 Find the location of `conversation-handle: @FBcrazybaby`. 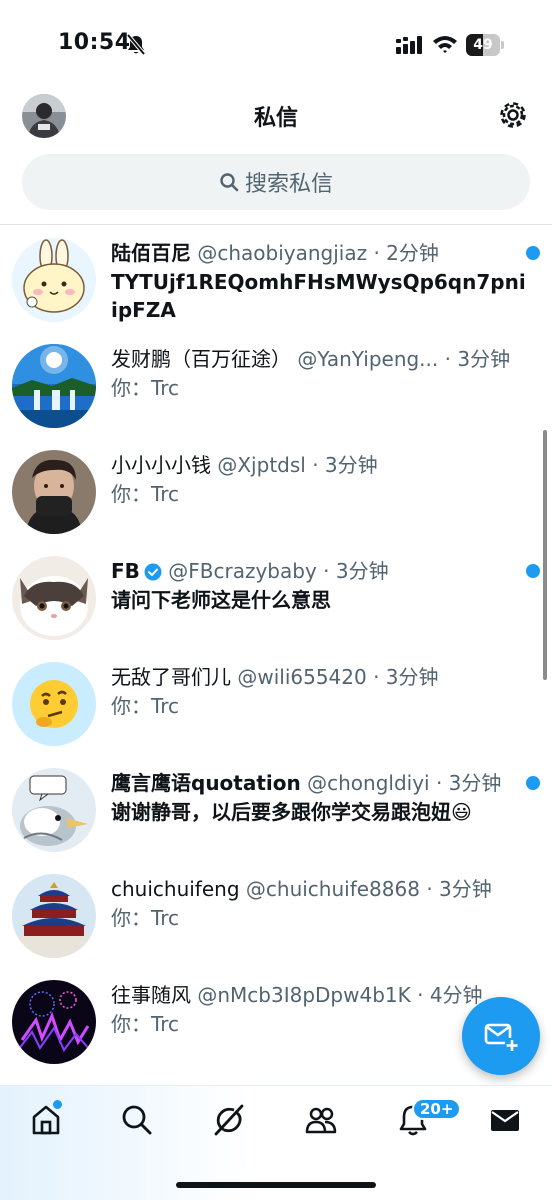

conversation-handle: @FBcrazybaby is located at coordinates (242, 571).